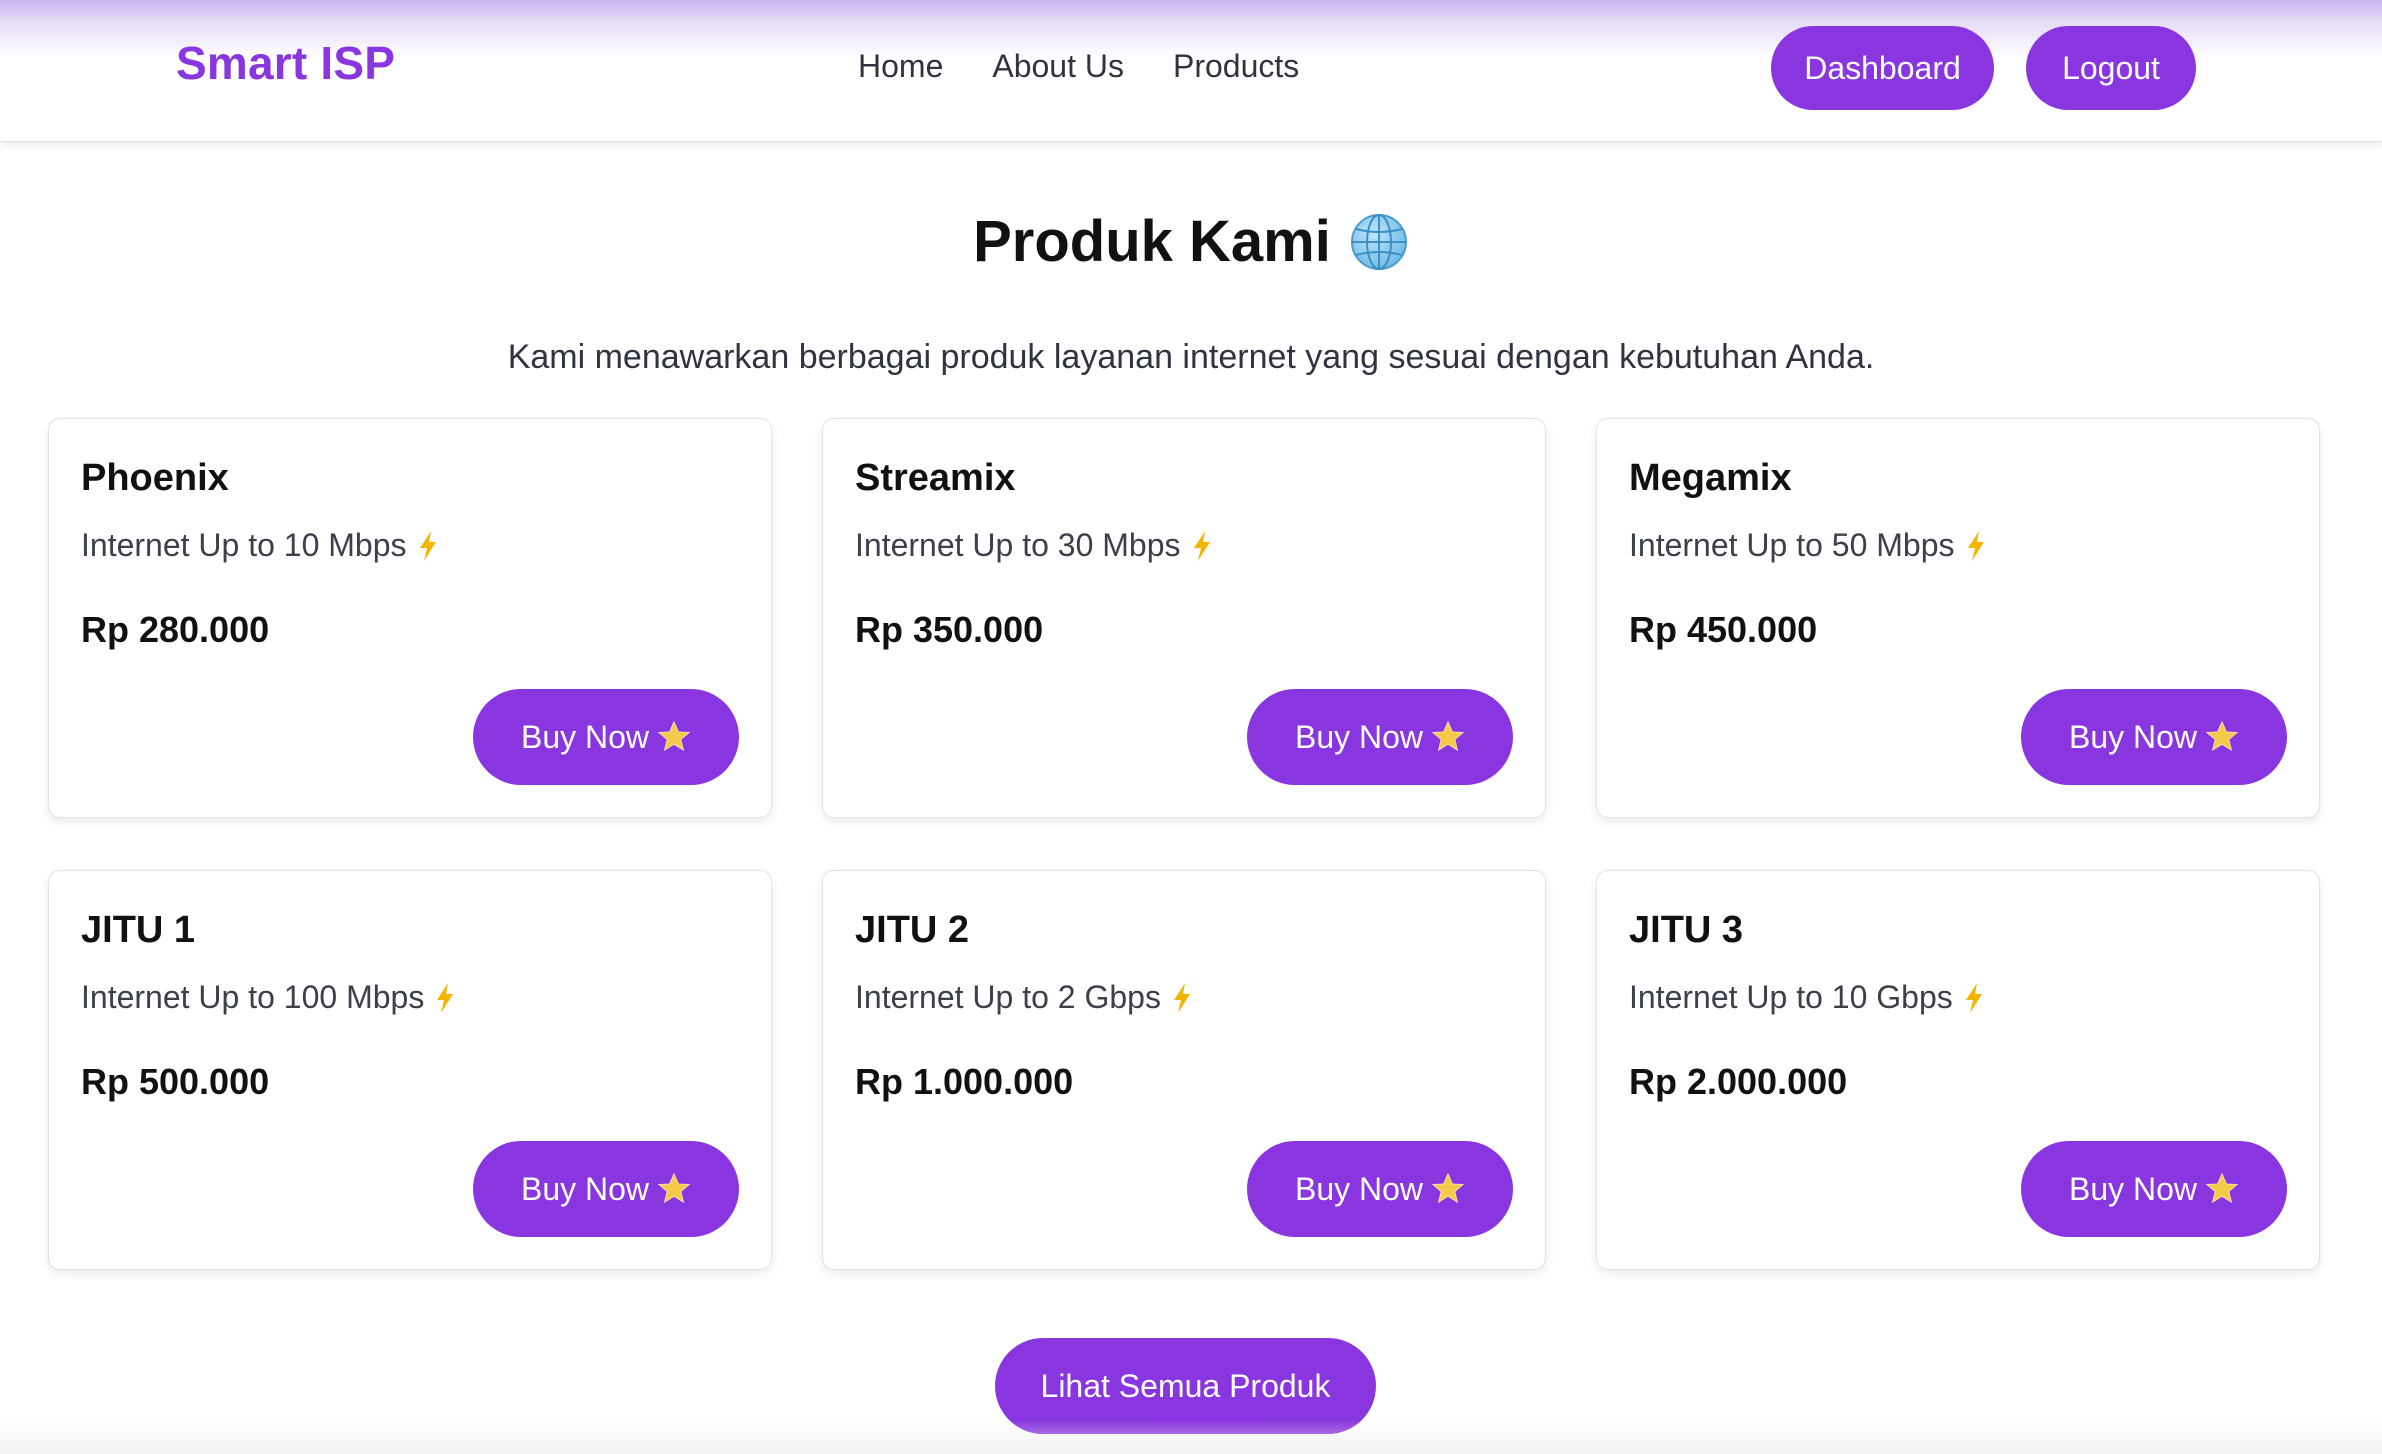 The height and width of the screenshot is (1454, 2382). I want to click on dashboard-button: Dashboard, so click(1882, 68).